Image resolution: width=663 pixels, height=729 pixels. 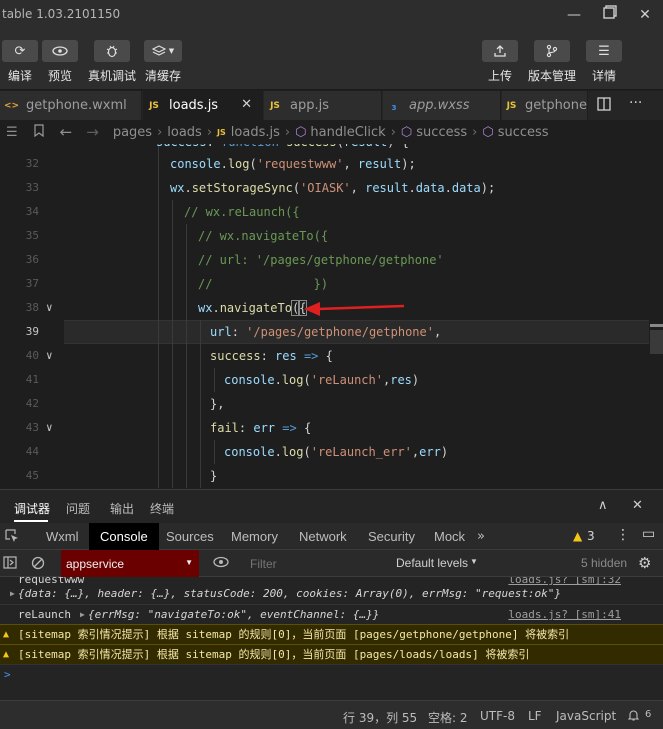 I want to click on language-mode: JavaScript, so click(x=586, y=716).